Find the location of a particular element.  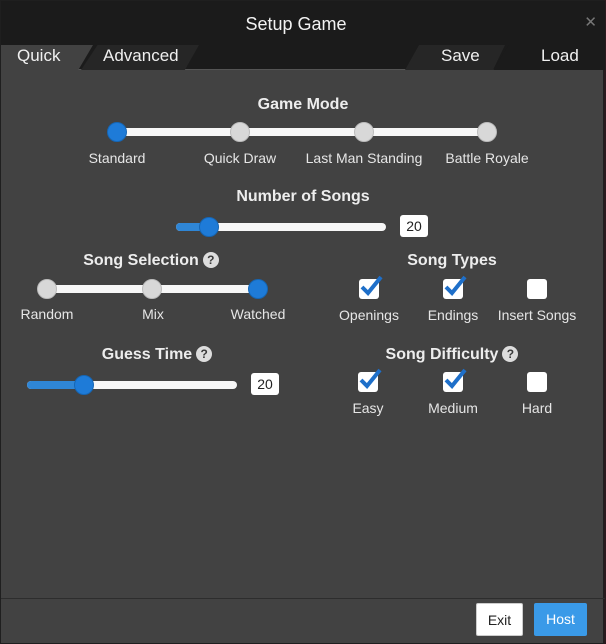

host-button: Host is located at coordinates (560, 619).